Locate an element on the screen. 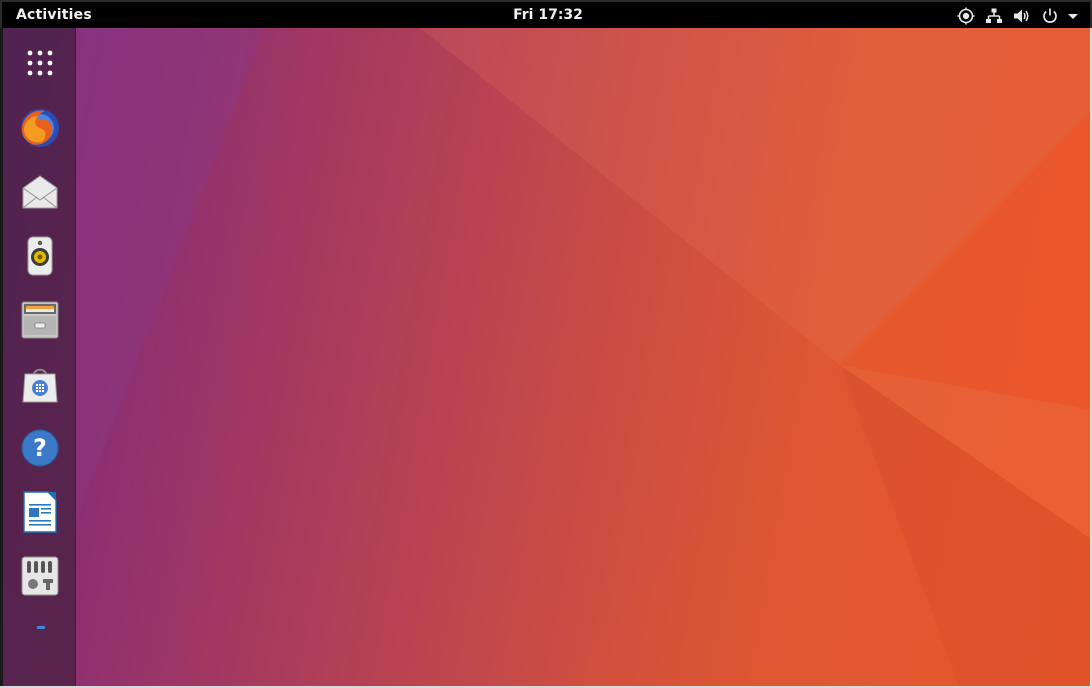  firefox-launcher is located at coordinates (40, 128).